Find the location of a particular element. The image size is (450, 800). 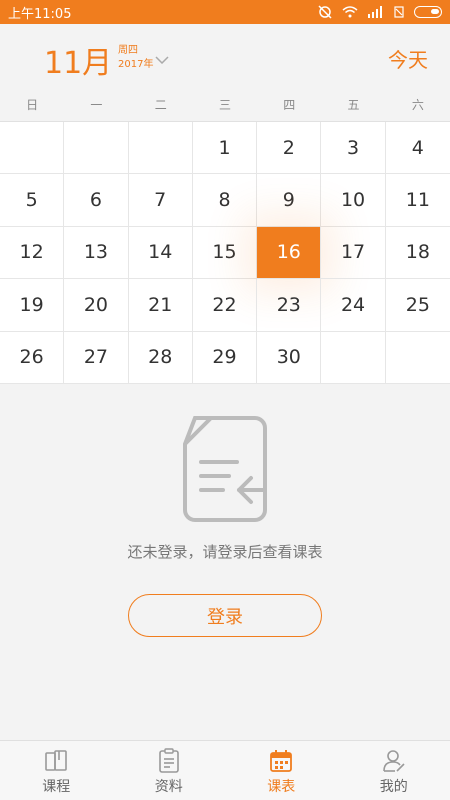

calendar-day: 25 is located at coordinates (417, 305).